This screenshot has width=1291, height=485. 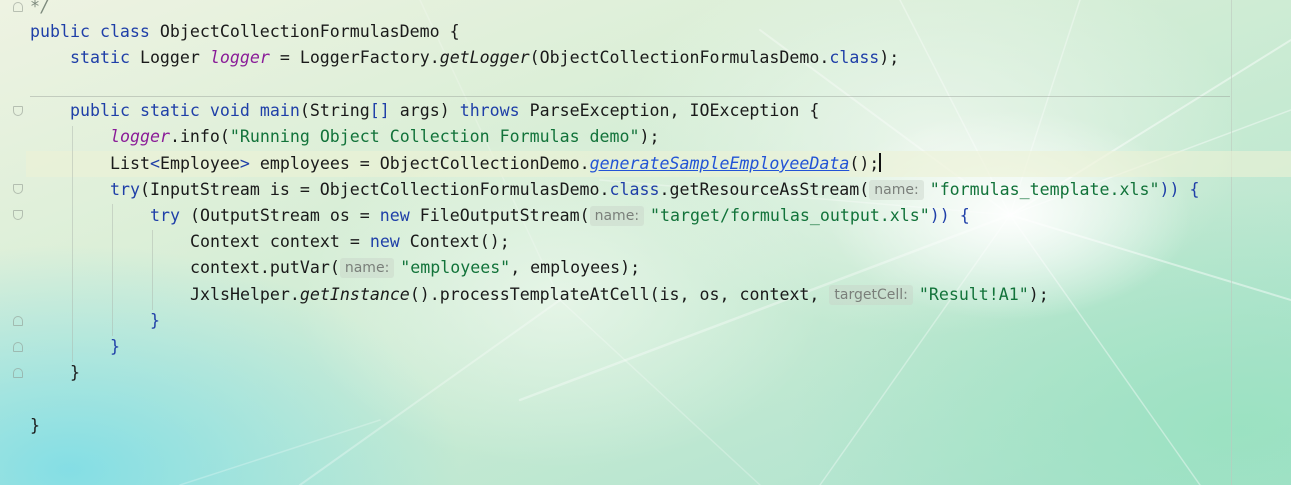 I want to click on method-separator, so click(x=630, y=96).